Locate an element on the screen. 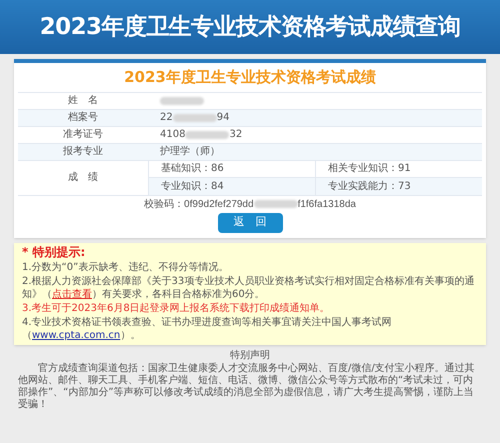 The width and height of the screenshot is (500, 443). website-link: www.cpta.com.cn is located at coordinates (76, 335).